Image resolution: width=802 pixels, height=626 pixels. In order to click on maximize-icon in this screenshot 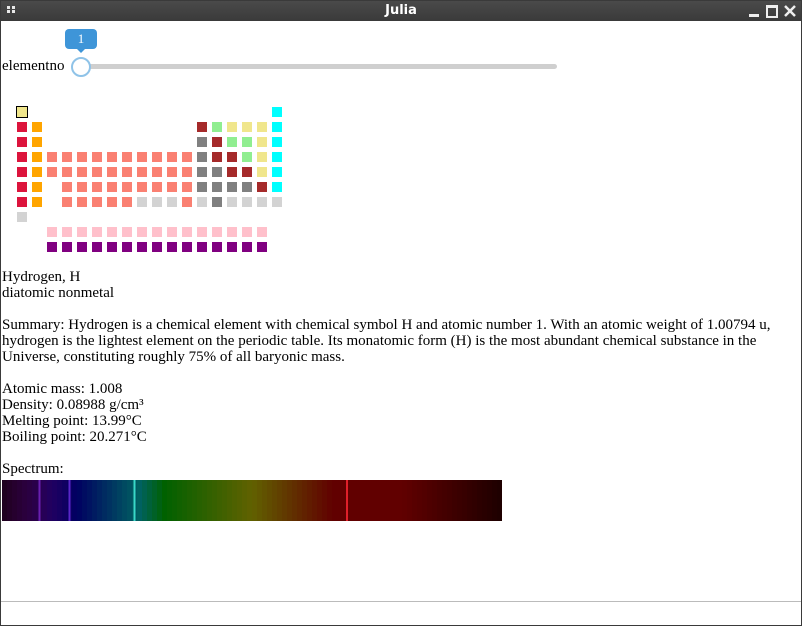, I will do `click(772, 11)`.